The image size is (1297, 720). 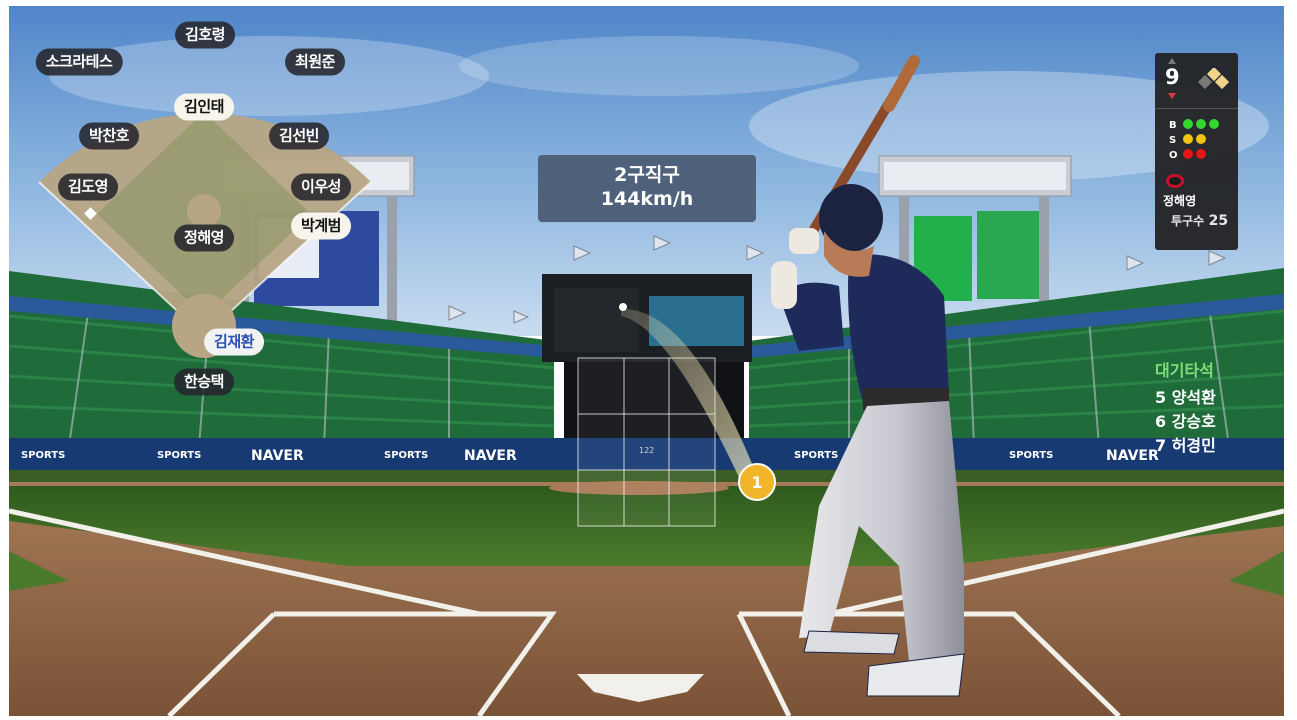 I want to click on pitch-type: 2구직구, so click(x=647, y=175).